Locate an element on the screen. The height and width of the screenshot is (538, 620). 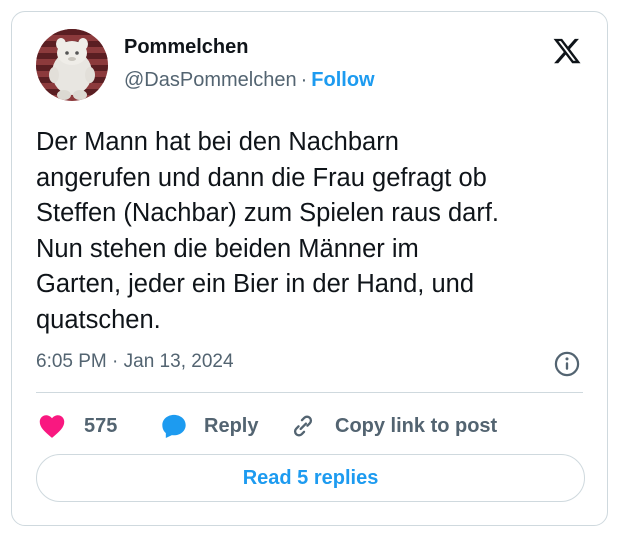
author-display-name: Pommelchen is located at coordinates (186, 47).